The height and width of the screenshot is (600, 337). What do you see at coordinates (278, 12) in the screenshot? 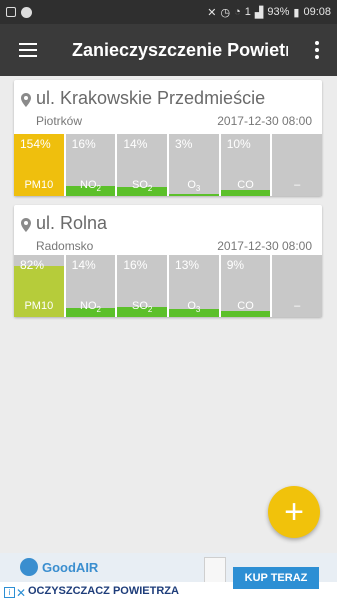
I see `battery-percent: 93%` at bounding box center [278, 12].